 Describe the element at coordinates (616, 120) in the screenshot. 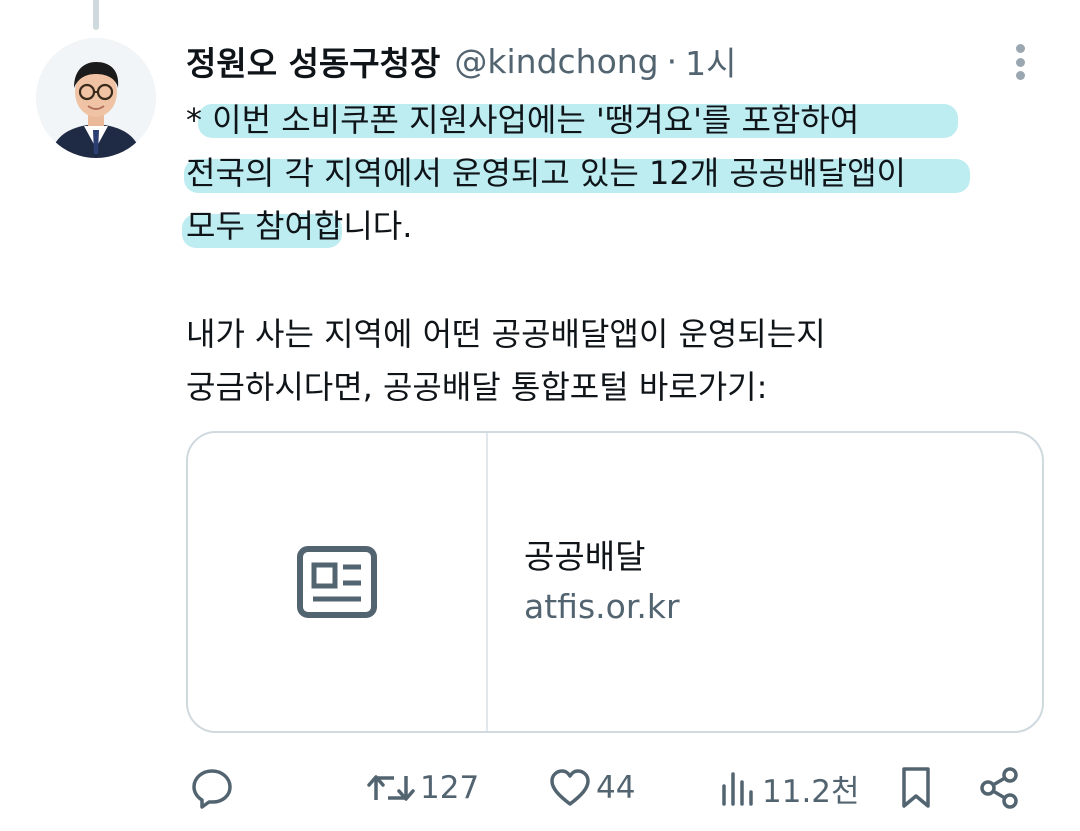

I see `tweet-line: * 이번 소비쿠폰 지원사업에는 '땡겨요'를 포함하여` at that location.